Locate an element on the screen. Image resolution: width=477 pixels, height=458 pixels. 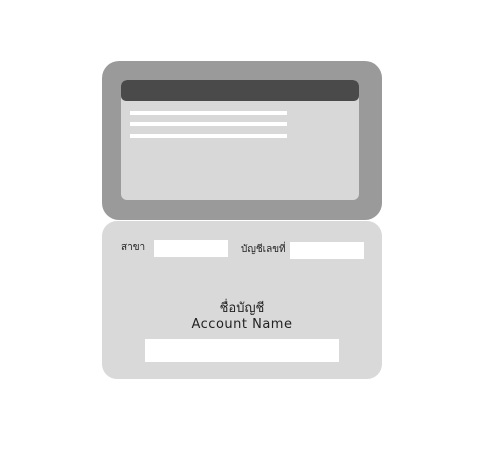
branch-label: สาขา is located at coordinates (133, 247).